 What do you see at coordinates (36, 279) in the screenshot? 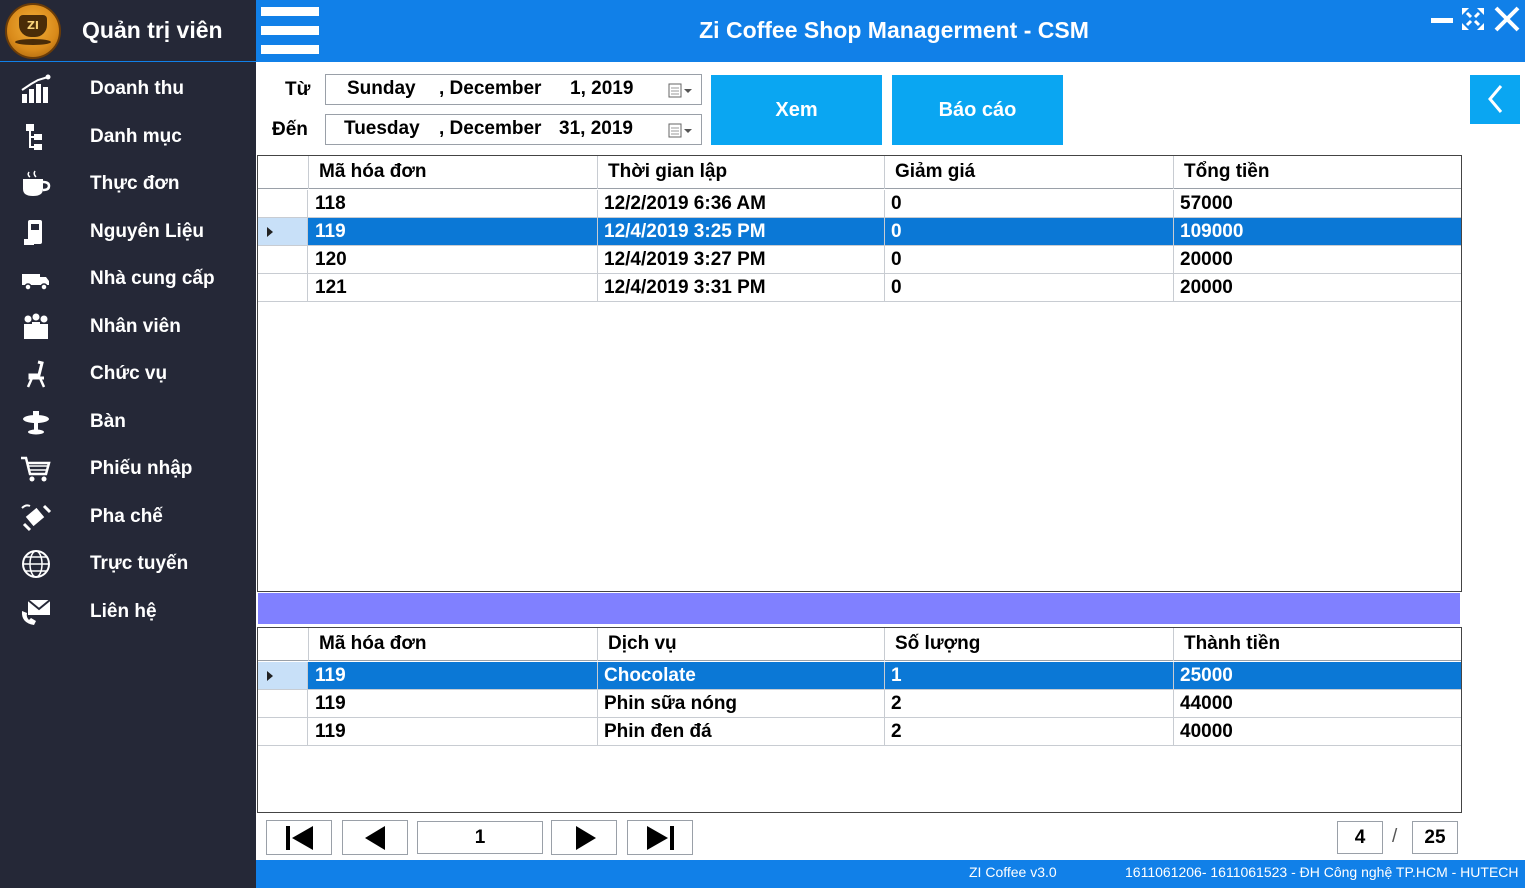
I see `truck-icon` at bounding box center [36, 279].